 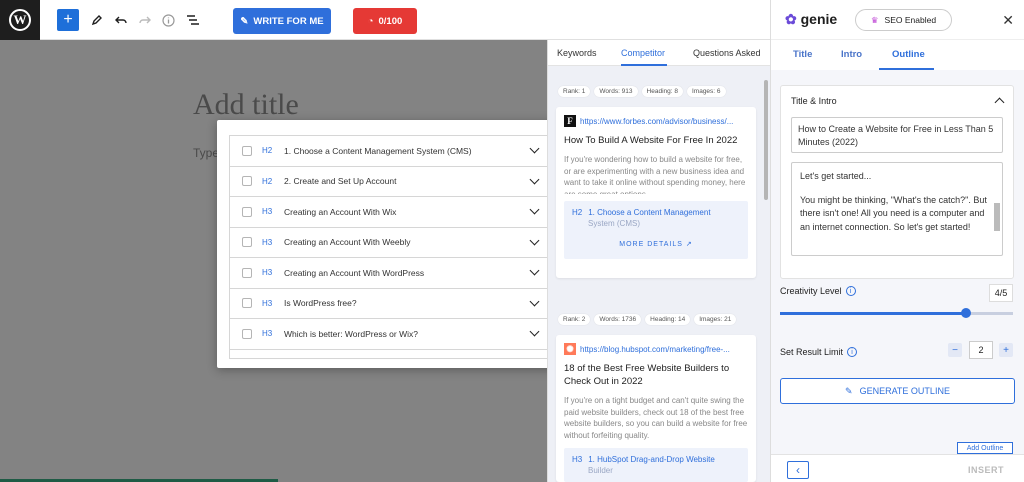 What do you see at coordinates (641, 91) in the screenshot?
I see `card-stats: Rank: 1 Words: 913 Heading: 8 Images: 6` at bounding box center [641, 91].